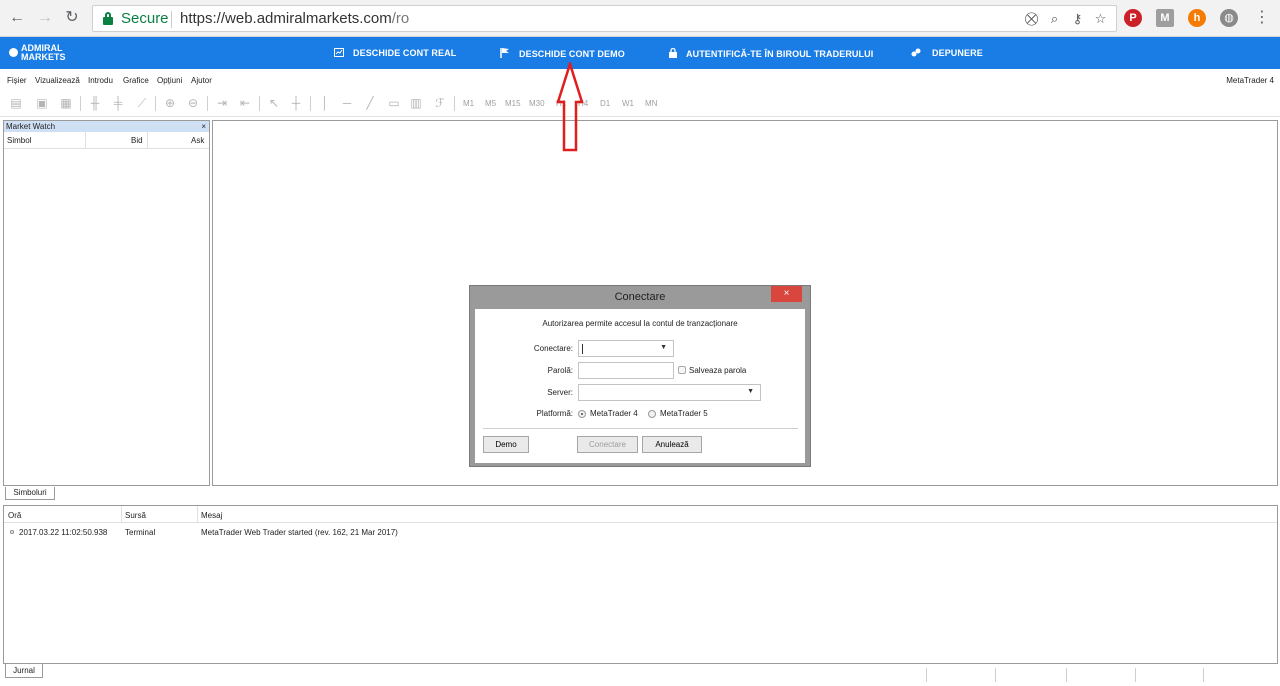  Describe the element at coordinates (682, 370) in the screenshot. I see `save-password-checkbox` at that location.